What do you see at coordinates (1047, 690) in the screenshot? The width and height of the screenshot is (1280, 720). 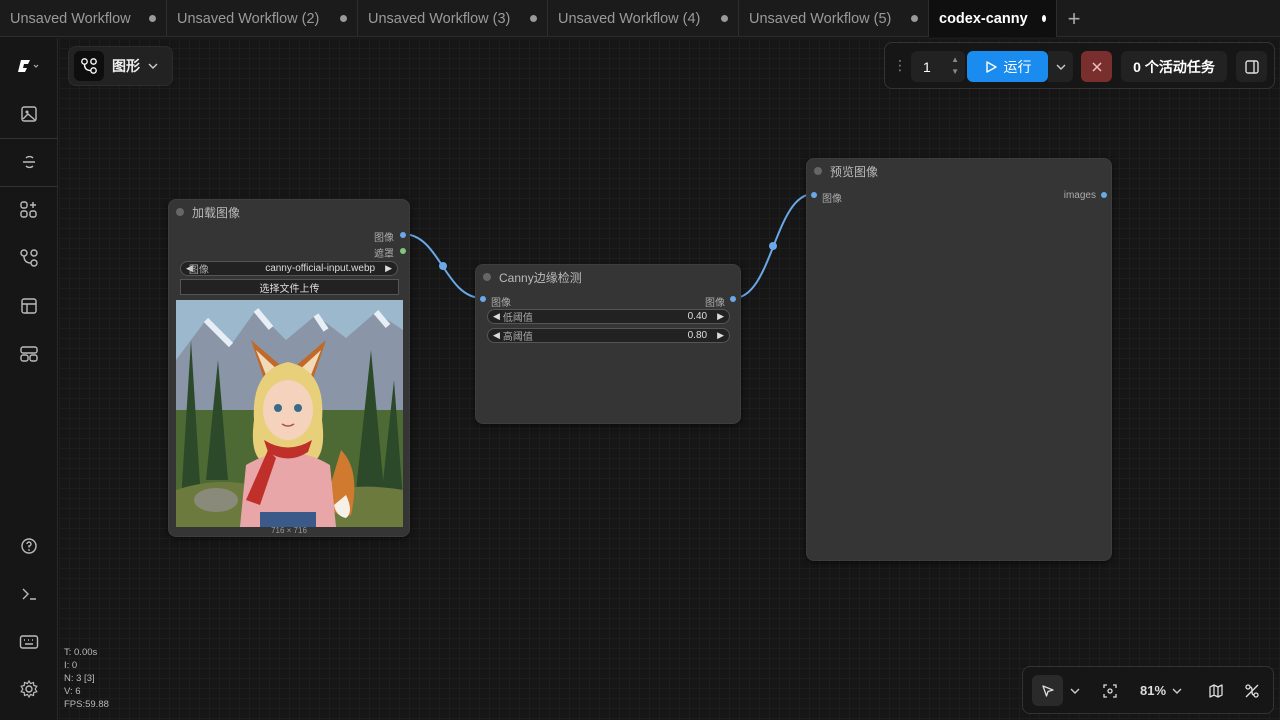 I see `select-pointer-icon` at bounding box center [1047, 690].